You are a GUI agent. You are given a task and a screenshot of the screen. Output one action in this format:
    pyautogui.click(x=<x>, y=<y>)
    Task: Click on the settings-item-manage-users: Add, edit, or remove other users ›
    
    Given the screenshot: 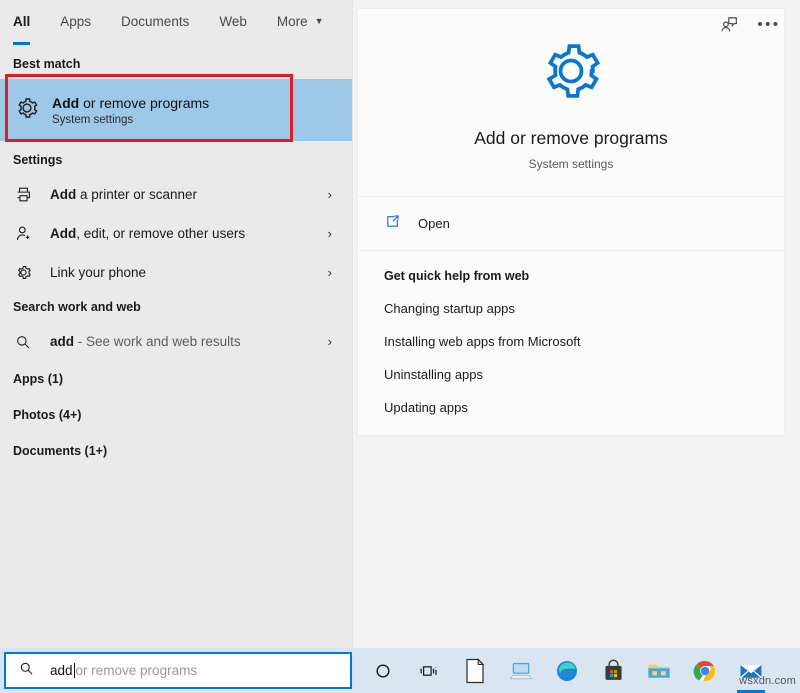 What is the action you would take?
    pyautogui.click(x=176, y=233)
    